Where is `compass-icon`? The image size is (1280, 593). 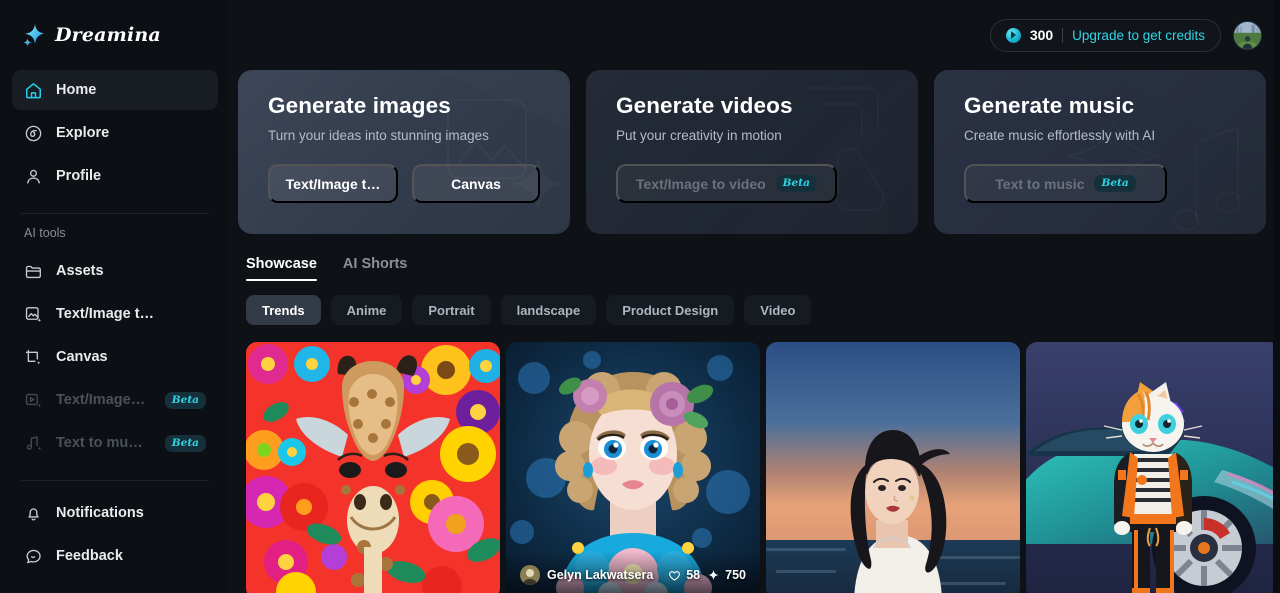 compass-icon is located at coordinates (33, 133).